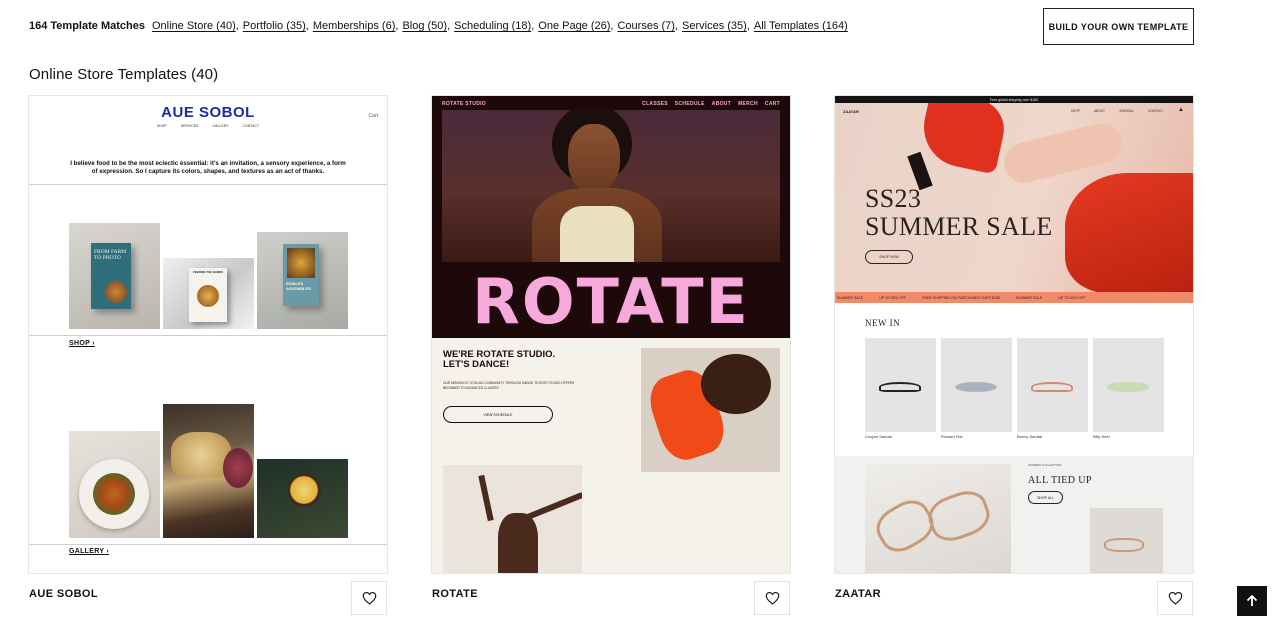  I want to click on face-shape, so click(594, 158).